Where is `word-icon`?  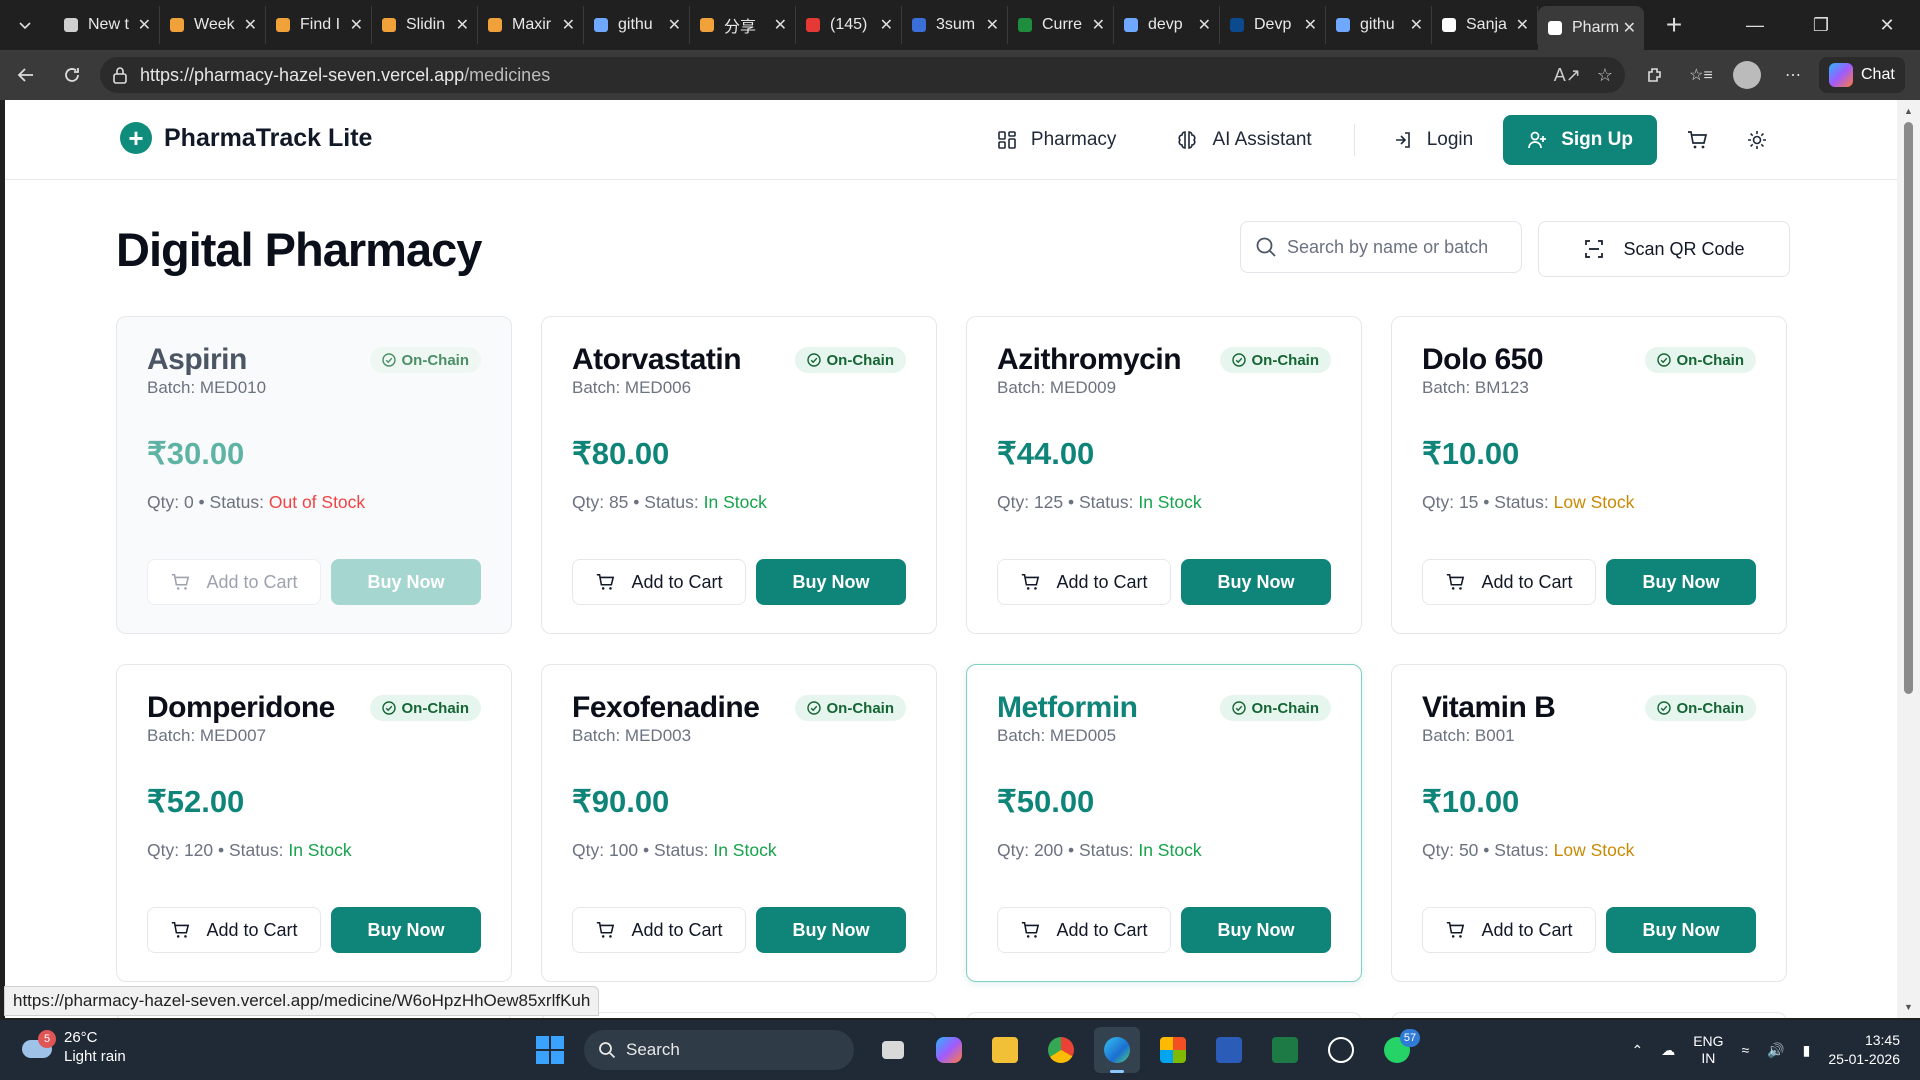 word-icon is located at coordinates (1229, 1050).